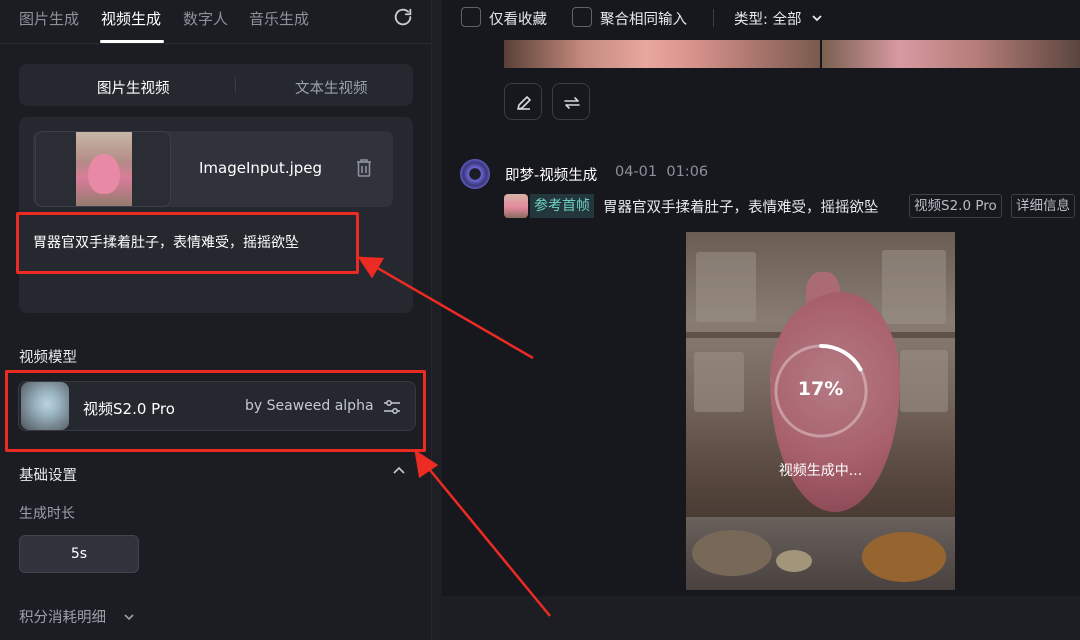 The width and height of the screenshot is (1080, 640). Describe the element at coordinates (331, 87) in the screenshot. I see `mode-text-to-video: 文本生视频` at that location.